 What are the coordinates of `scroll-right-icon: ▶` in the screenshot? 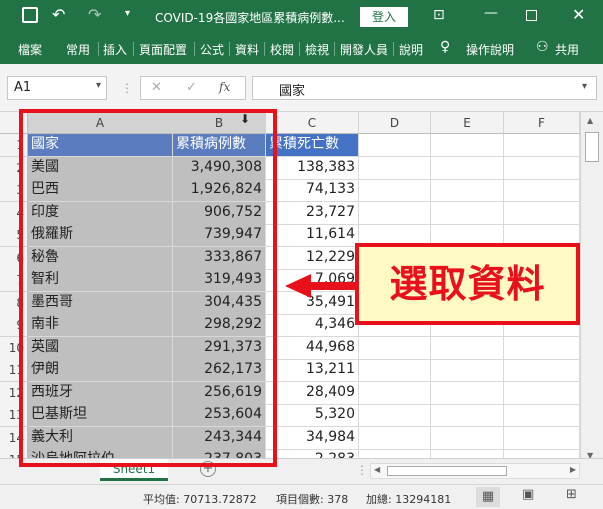 It's located at (573, 469).